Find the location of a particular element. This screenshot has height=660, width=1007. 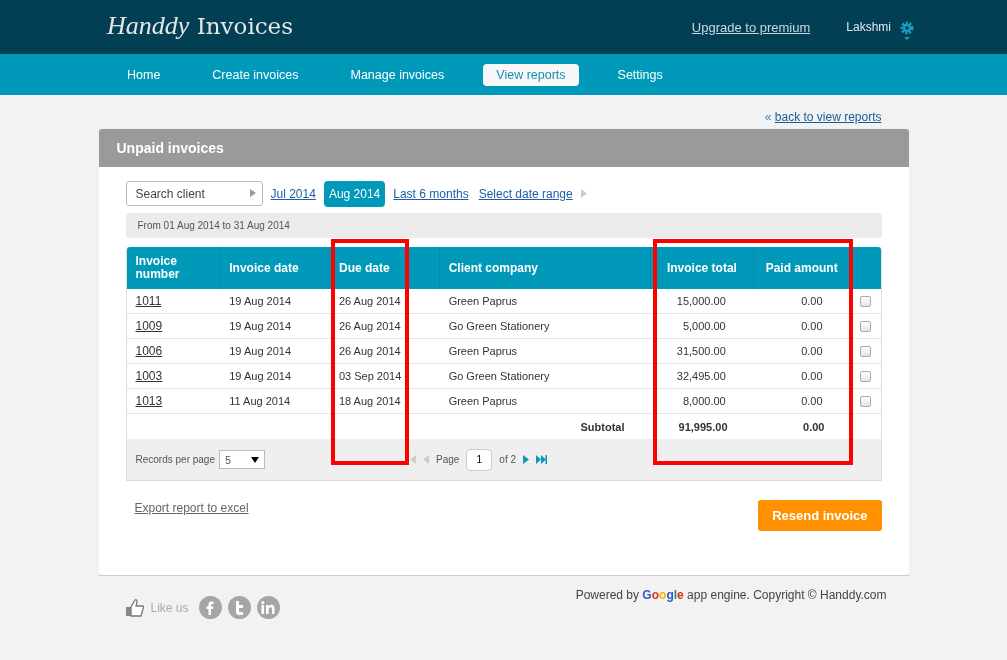

column-header: Invoice number is located at coordinates (158, 268).